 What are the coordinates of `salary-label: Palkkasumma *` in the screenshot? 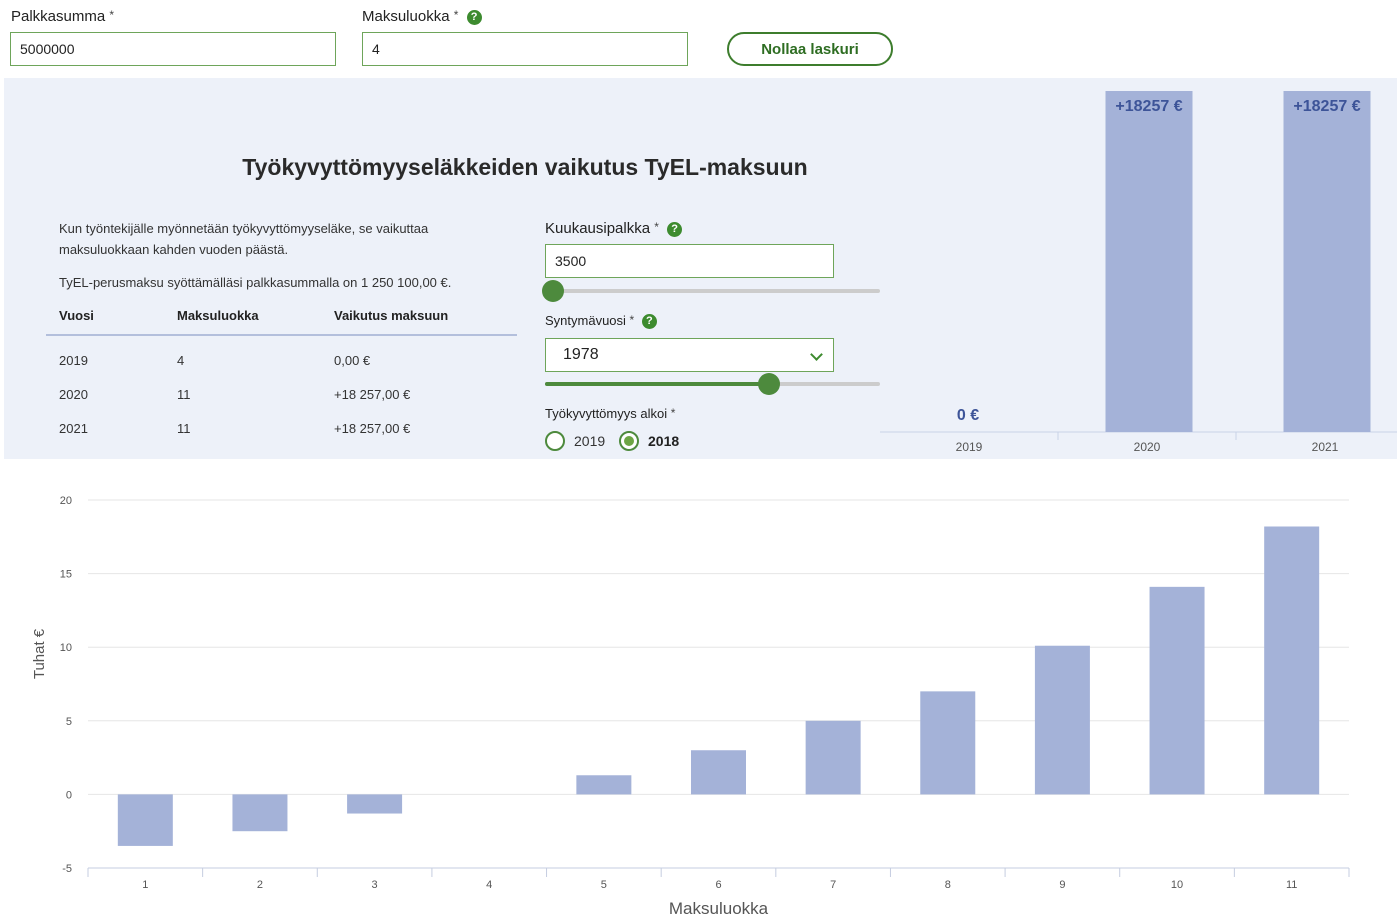 It's located at (62, 16).